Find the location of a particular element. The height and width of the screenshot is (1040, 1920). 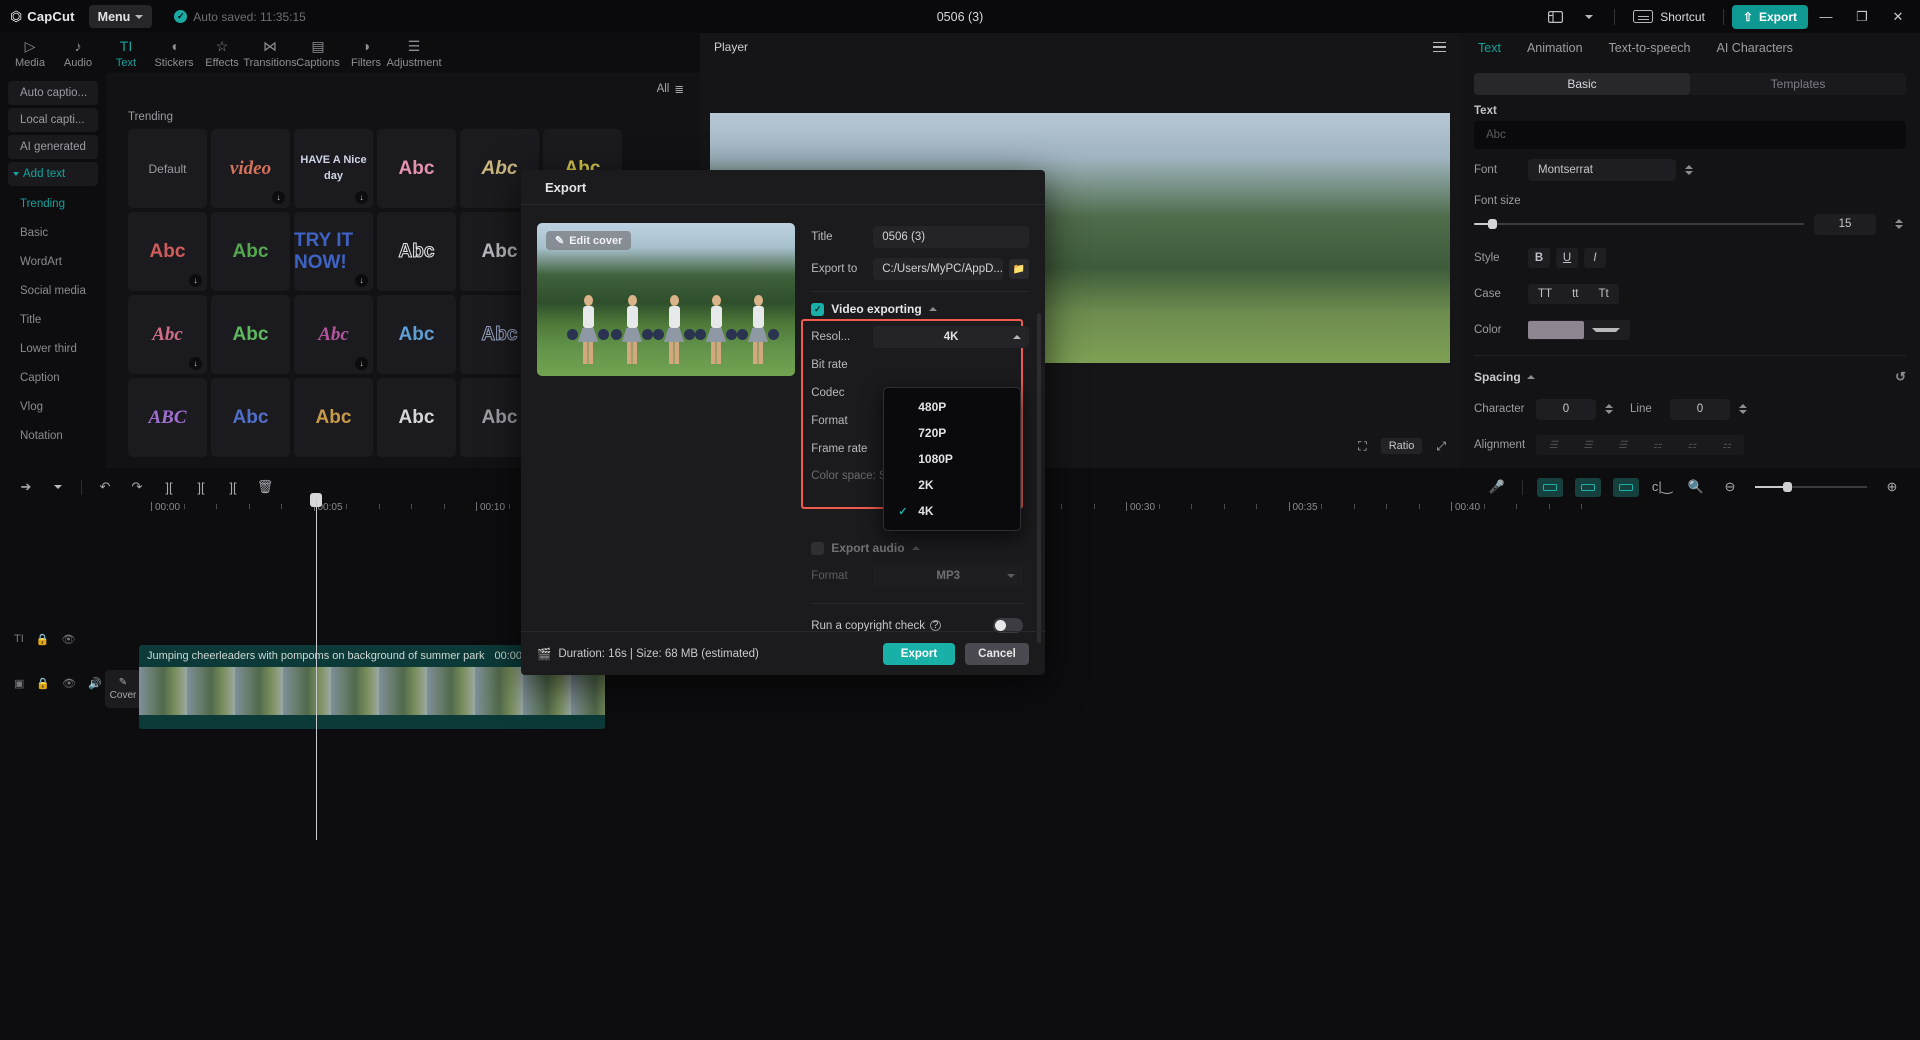

shortcut-button: Shortcut is located at coordinates (1669, 17).